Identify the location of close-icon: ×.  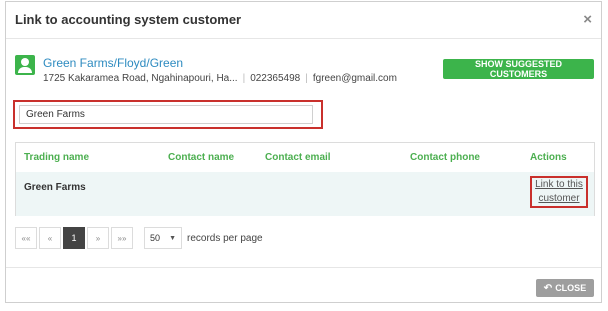
(587, 19).